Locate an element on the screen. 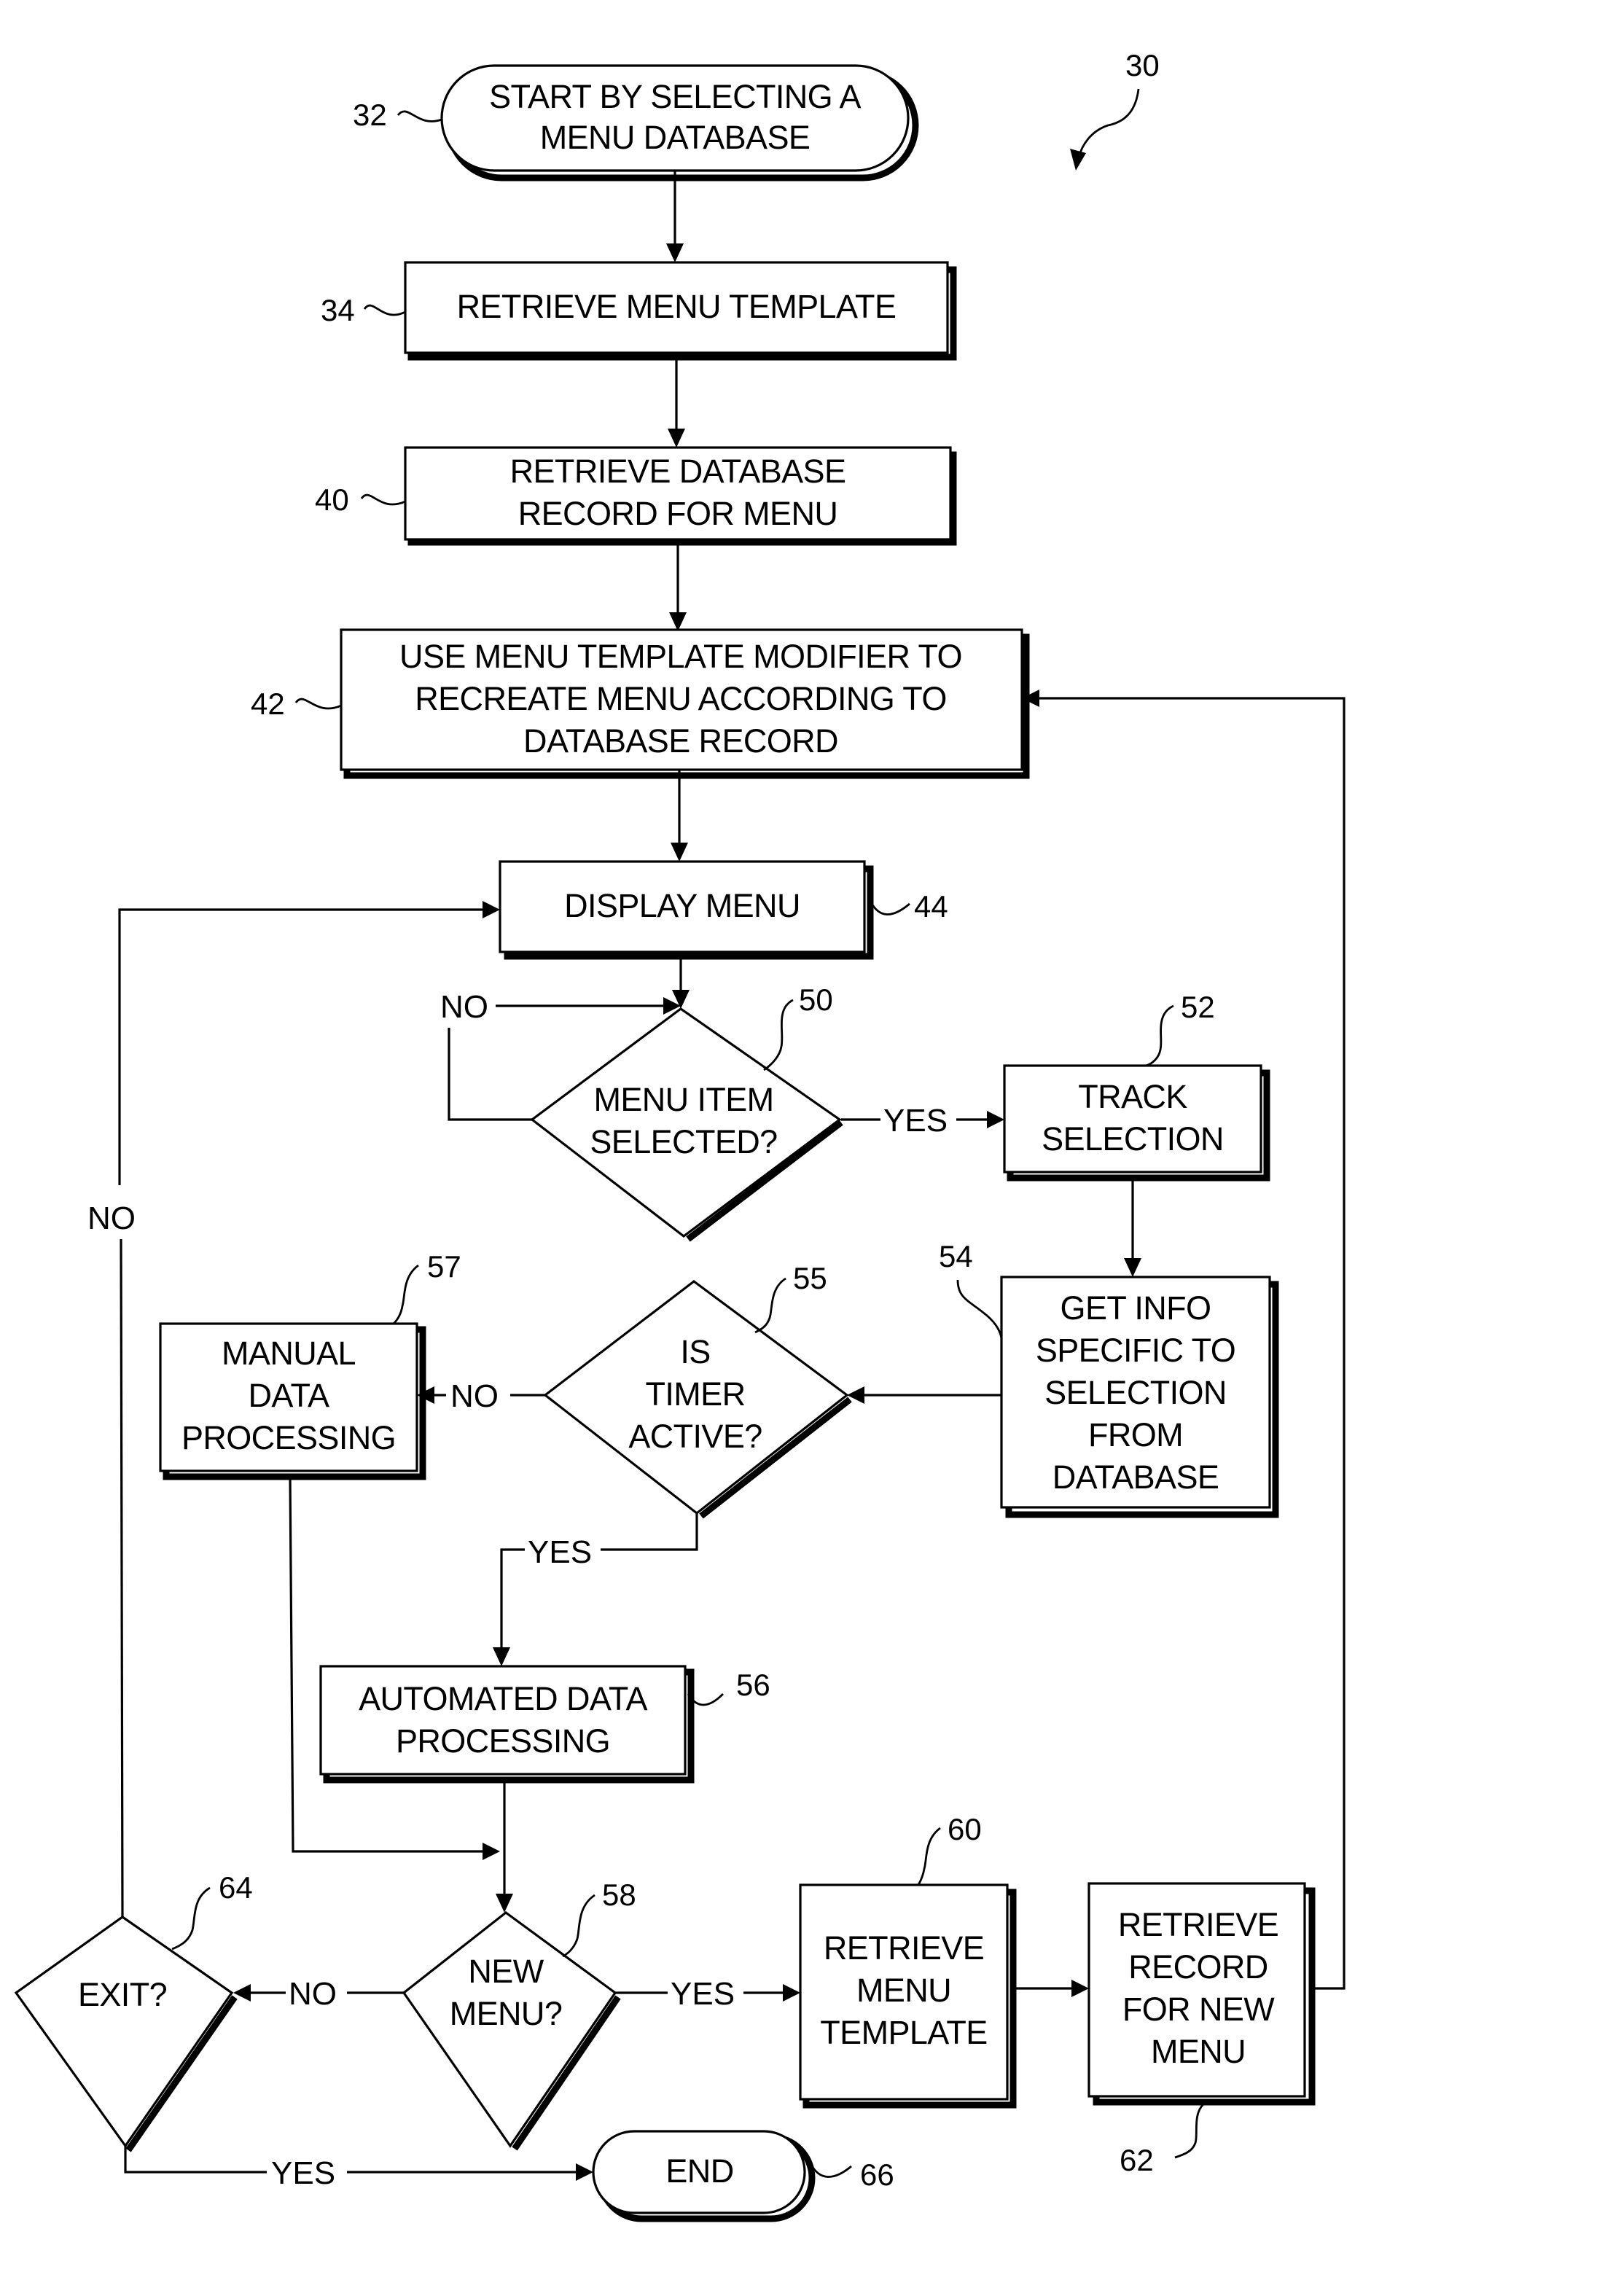 The width and height of the screenshot is (1613, 2296). node-60-leader is located at coordinates (929, 1857).